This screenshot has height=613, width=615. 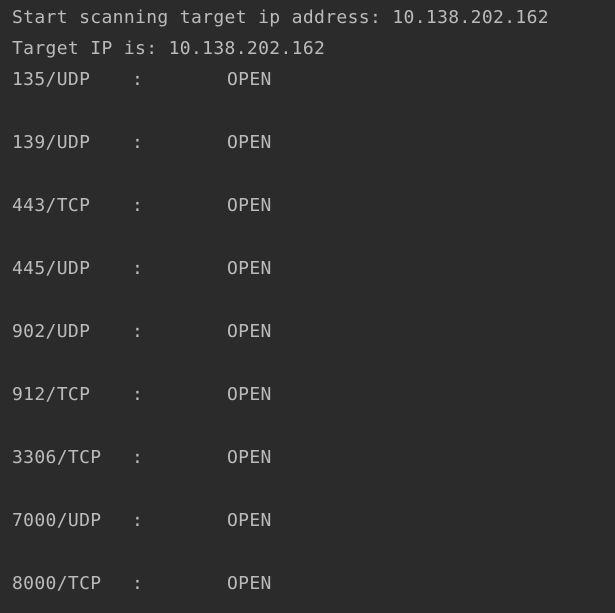 What do you see at coordinates (51, 142) in the screenshot?
I see `port-label: 139/UDP` at bounding box center [51, 142].